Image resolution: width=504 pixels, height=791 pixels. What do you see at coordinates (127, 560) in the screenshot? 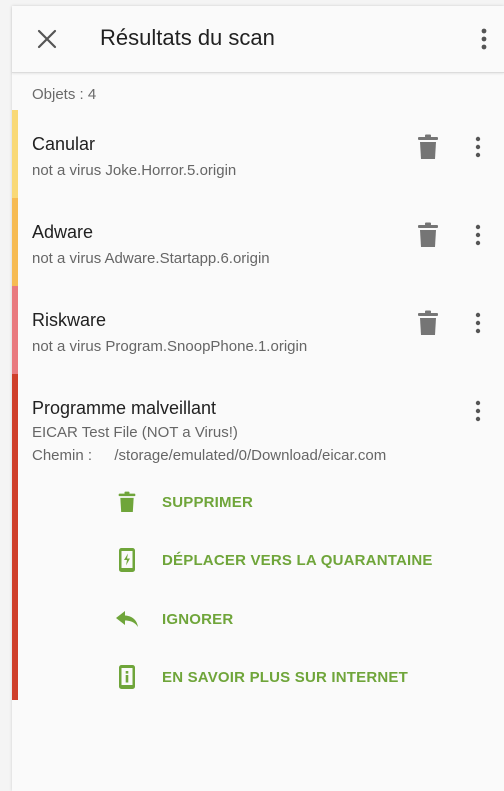
I see `phone-bolt-icon` at bounding box center [127, 560].